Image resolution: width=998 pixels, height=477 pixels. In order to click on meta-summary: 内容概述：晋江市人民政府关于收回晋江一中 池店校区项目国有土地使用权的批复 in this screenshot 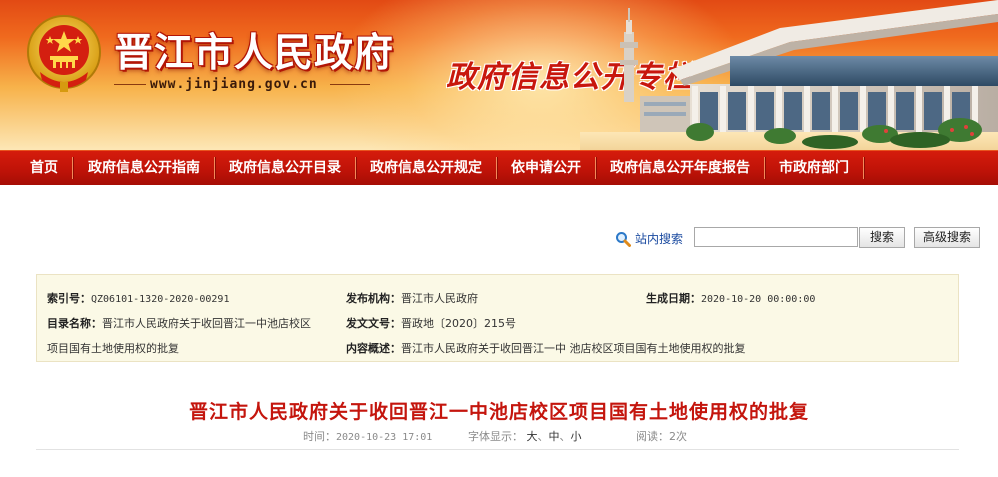, I will do `click(546, 348)`.